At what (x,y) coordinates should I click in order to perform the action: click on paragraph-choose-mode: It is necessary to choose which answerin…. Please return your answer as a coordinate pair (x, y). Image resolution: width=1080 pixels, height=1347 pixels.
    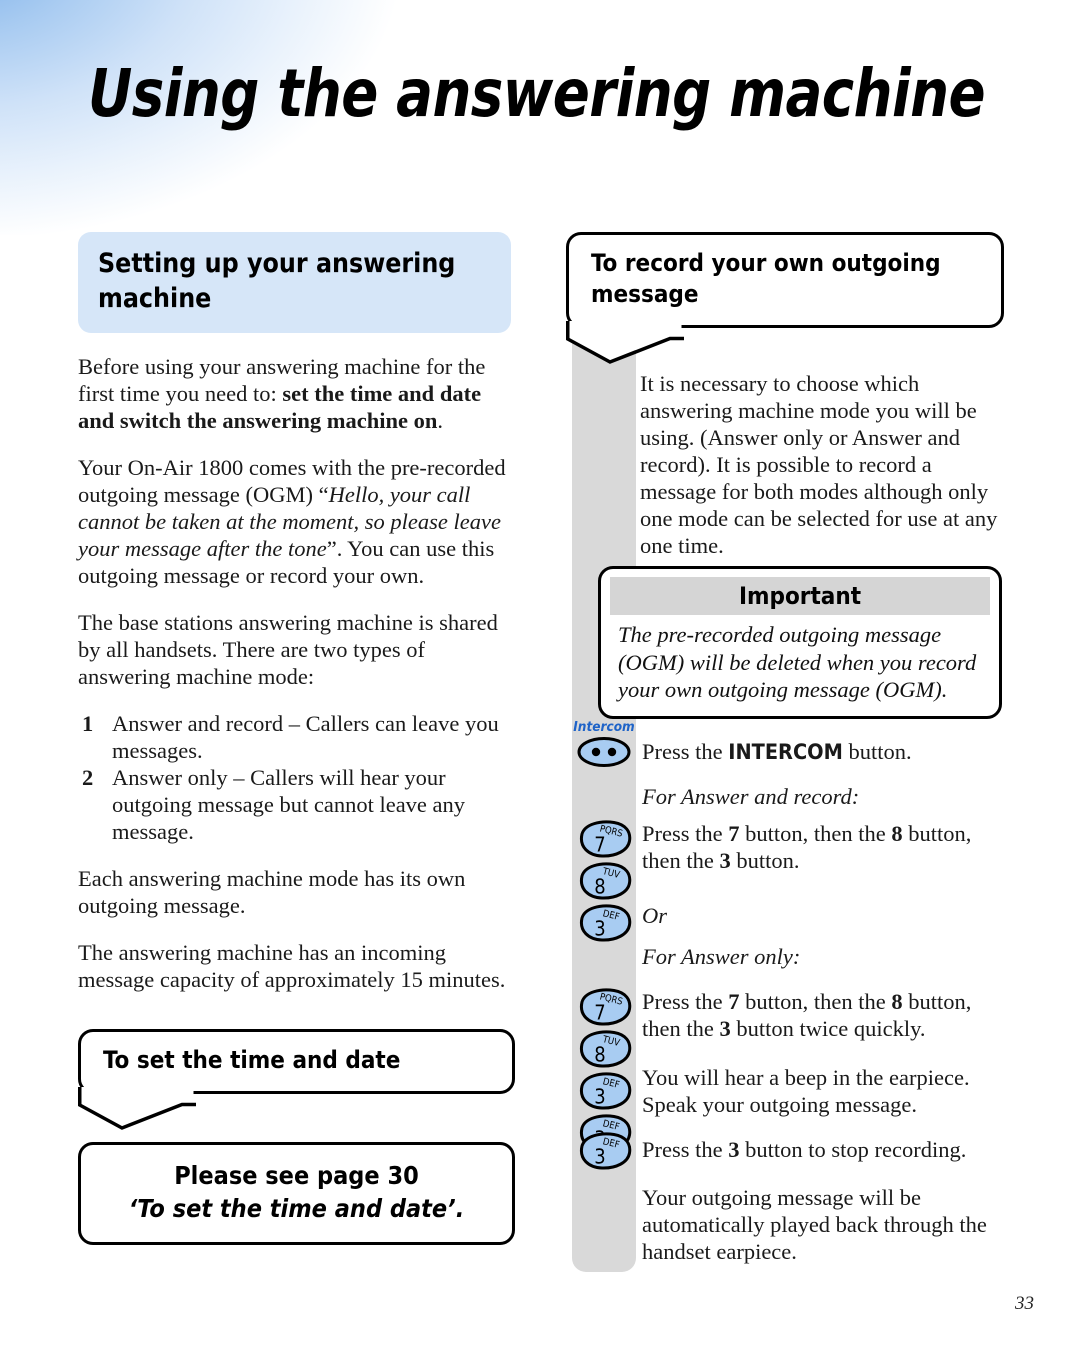
    Looking at the image, I should click on (819, 464).